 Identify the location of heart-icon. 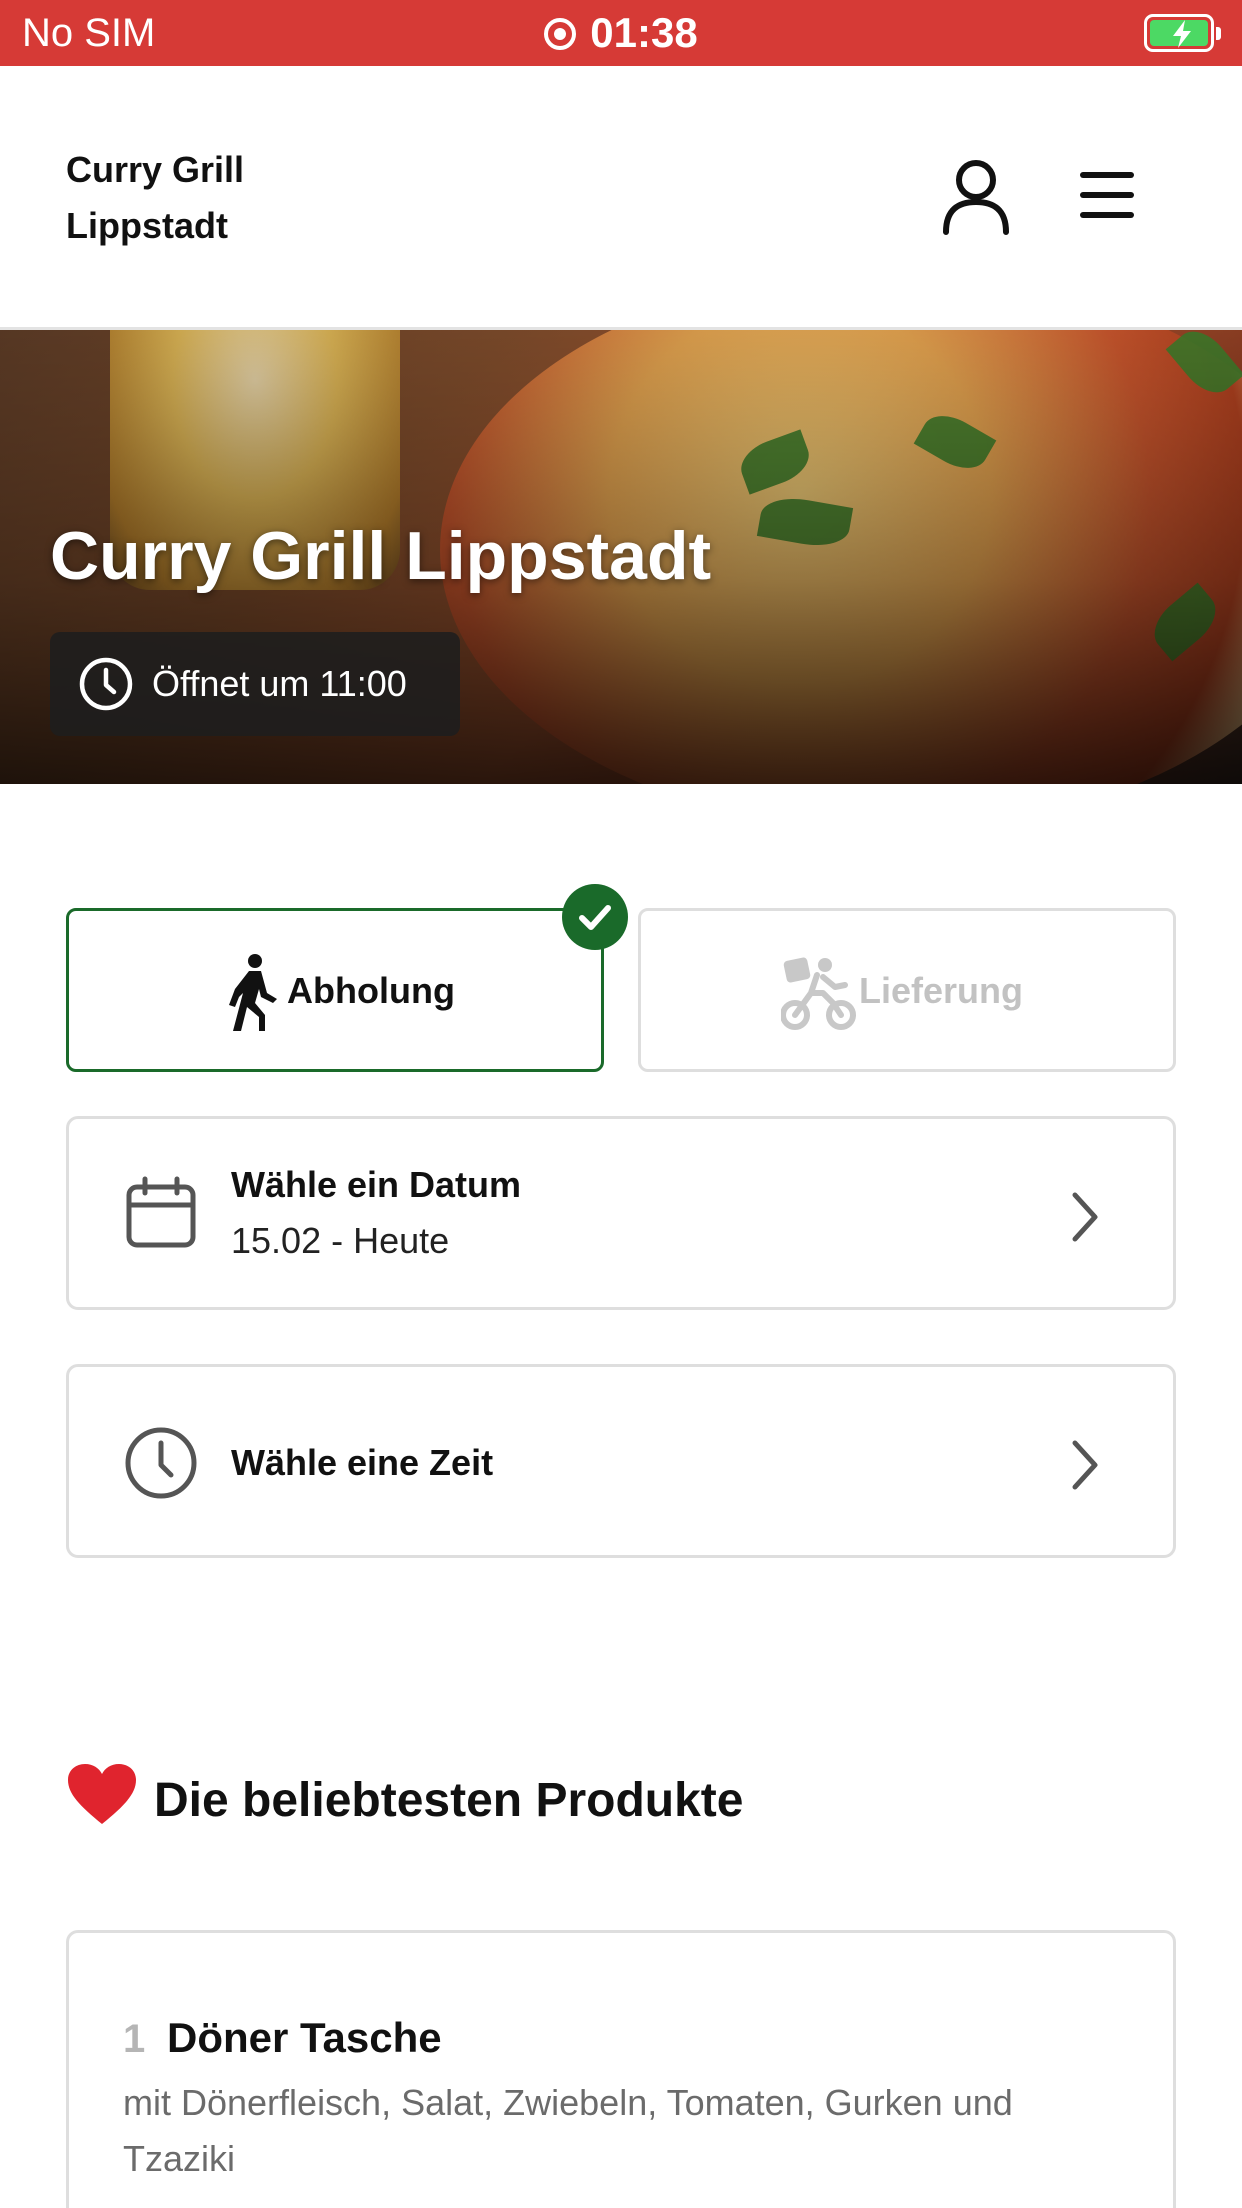
(102, 1794).